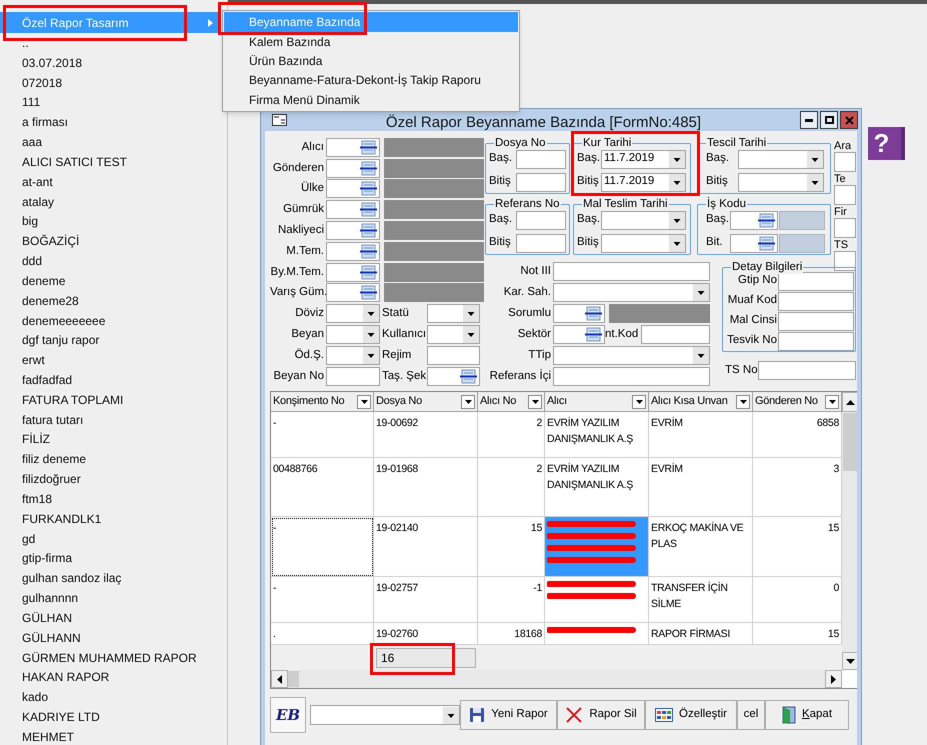  I want to click on column-header: Alıcı Kısa Unvan, so click(701, 402).